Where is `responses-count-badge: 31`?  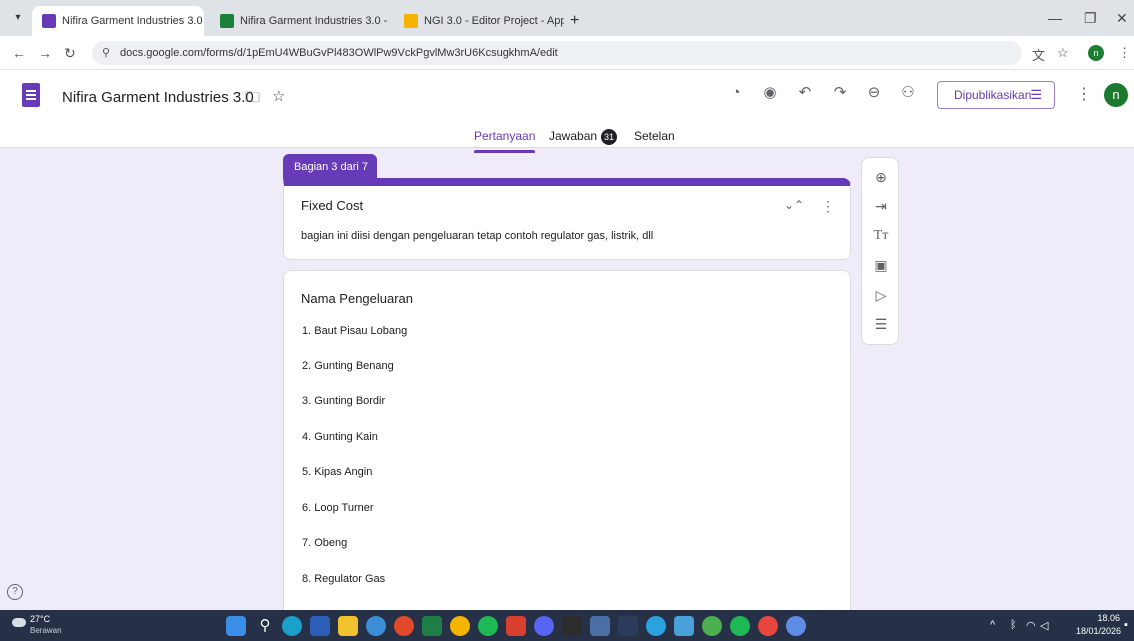 responses-count-badge: 31 is located at coordinates (609, 137).